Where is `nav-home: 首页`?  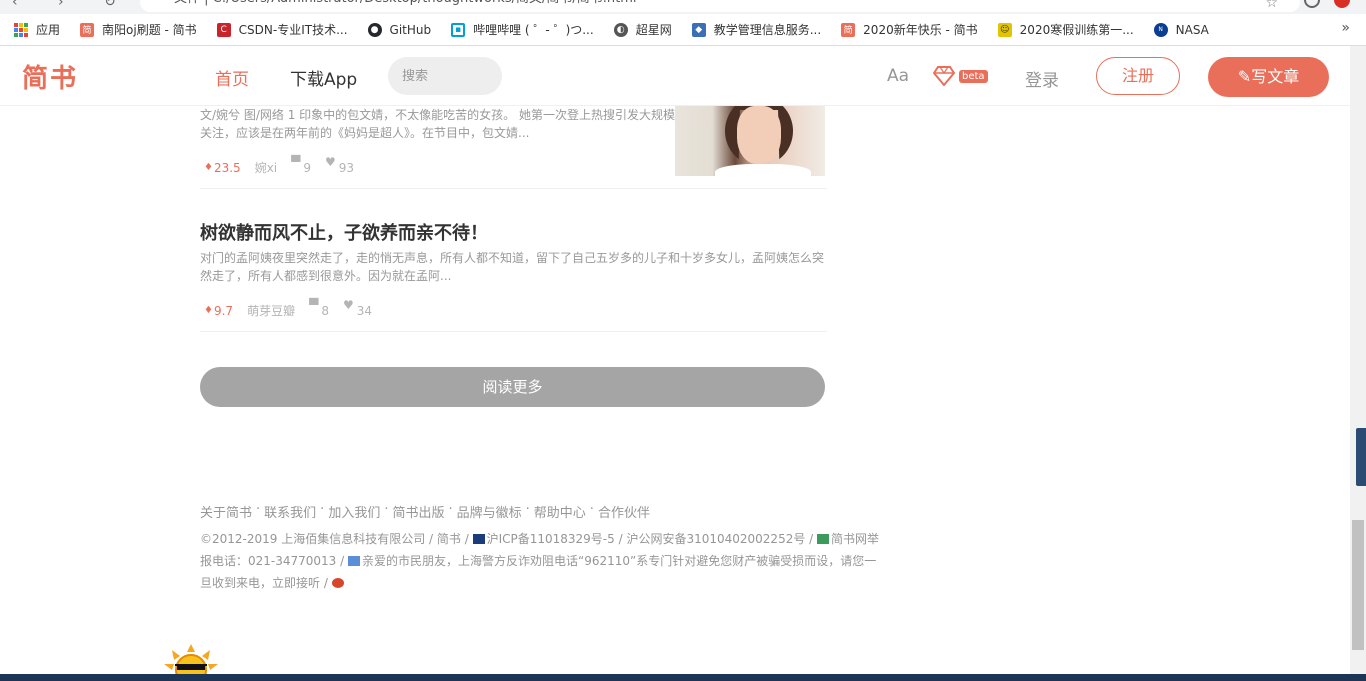
nav-home: 首页 is located at coordinates (232, 77).